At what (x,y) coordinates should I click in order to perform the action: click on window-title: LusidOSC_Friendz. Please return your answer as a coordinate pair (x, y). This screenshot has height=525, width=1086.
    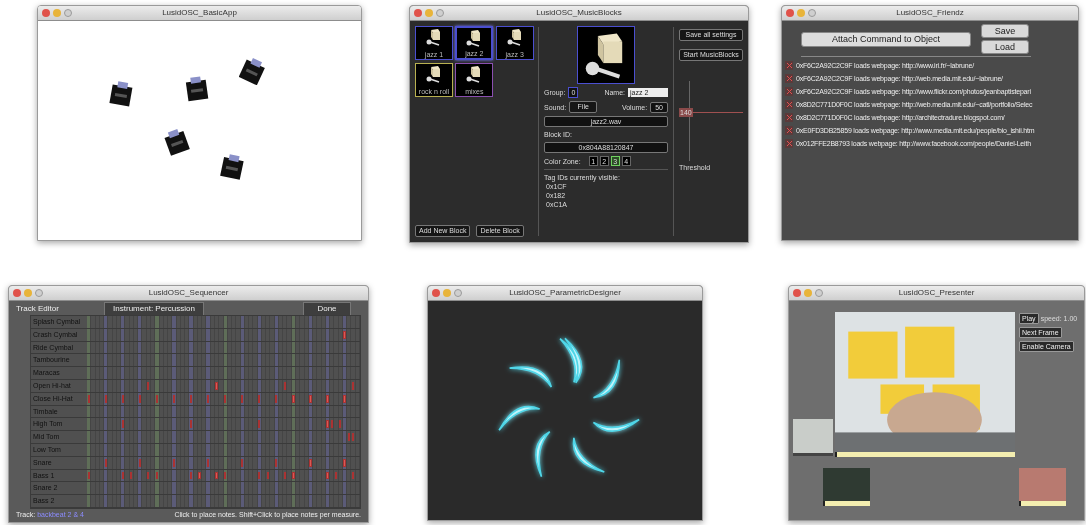
    Looking at the image, I should click on (930, 13).